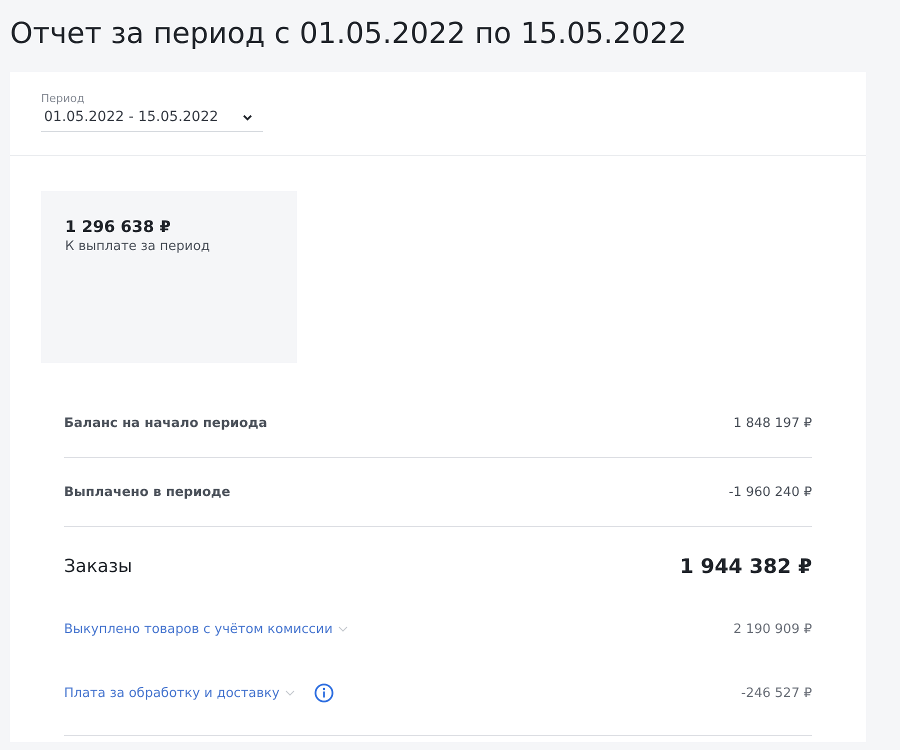 Image resolution: width=900 pixels, height=750 pixels. Describe the element at coordinates (206, 629) in the screenshot. I see `expand-link: Выкуплено товаров с учётом комиссии` at that location.